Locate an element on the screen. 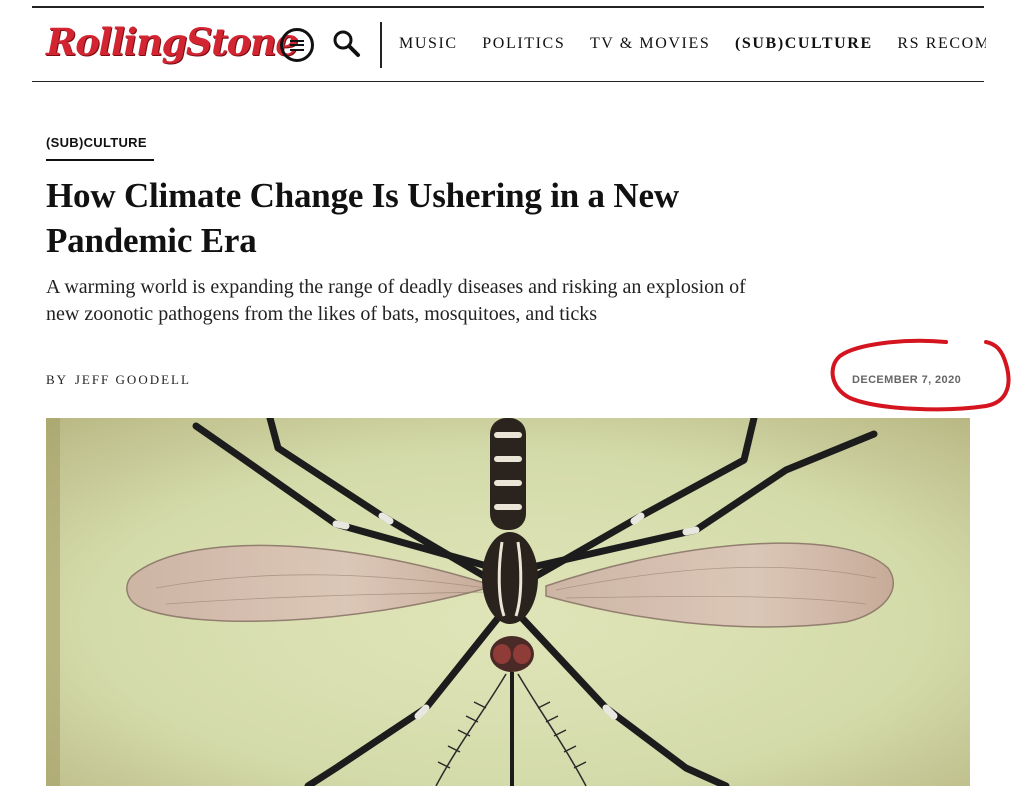 Image resolution: width=1024 pixels, height=808 pixels. nav-item-rs-recommends: RS RECOMM is located at coordinates (941, 44).